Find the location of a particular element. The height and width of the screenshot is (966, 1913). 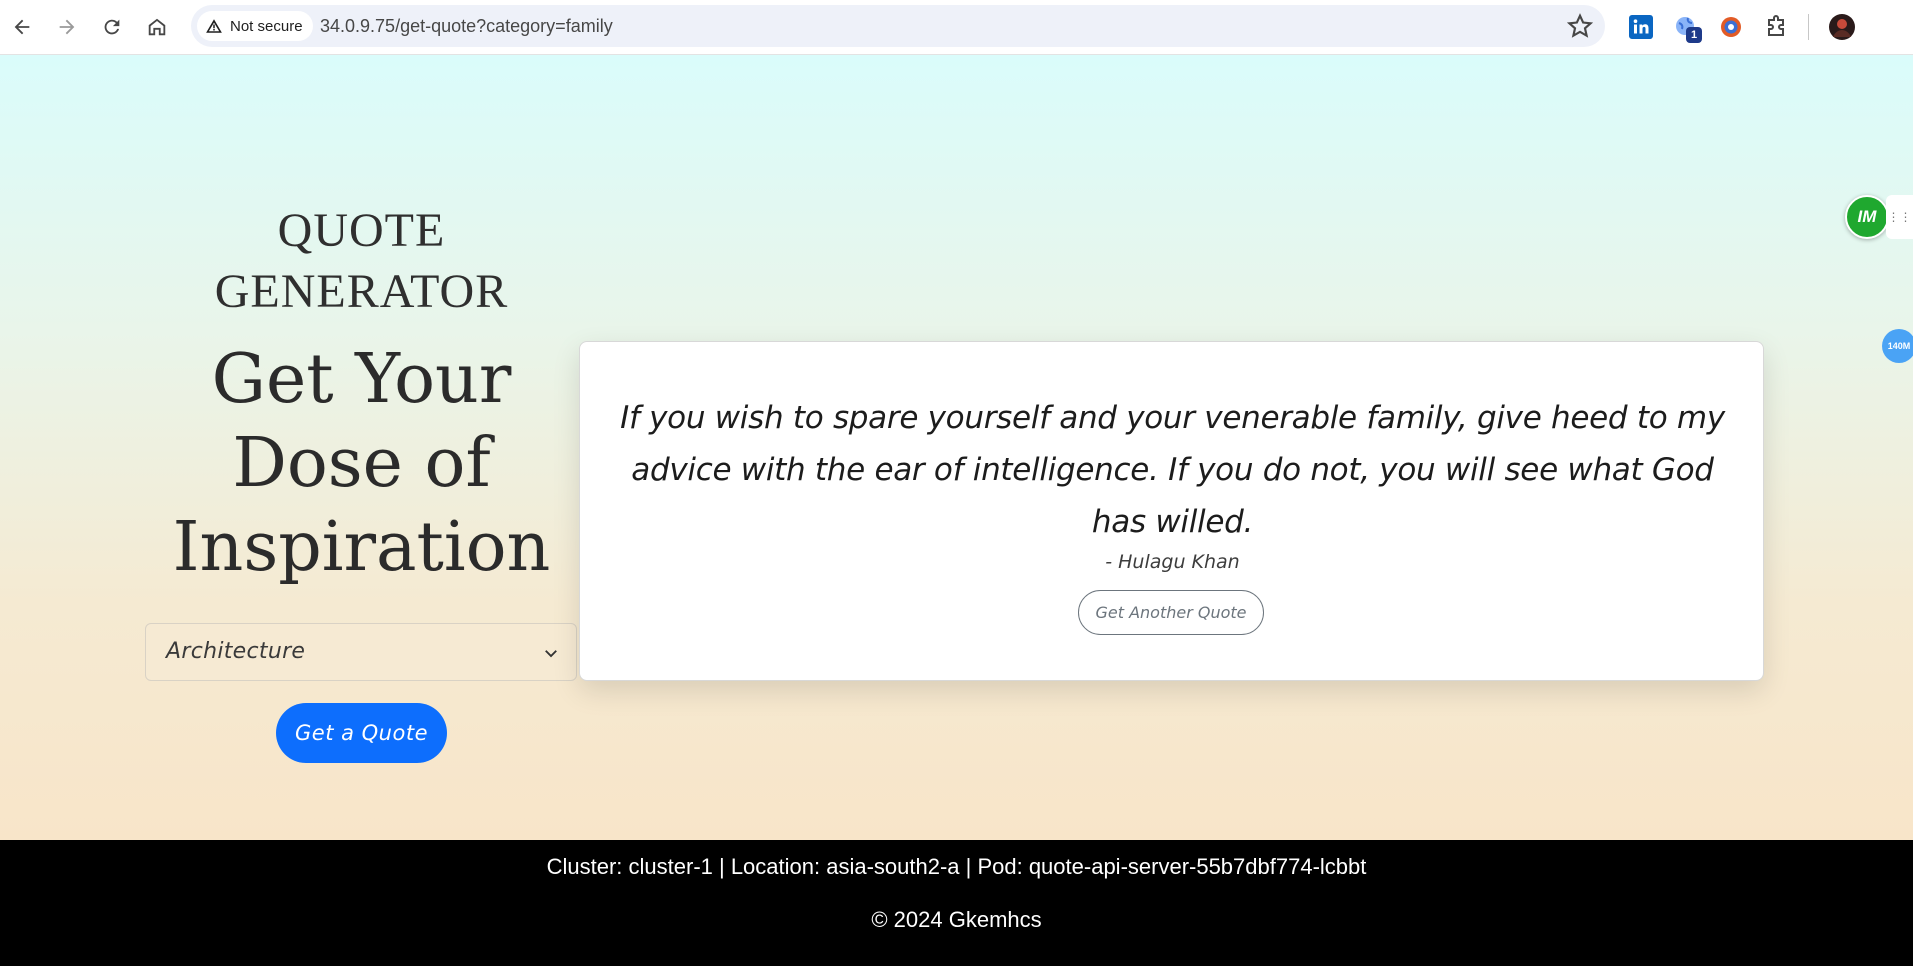

linkedin-icon is located at coordinates (1641, 27).